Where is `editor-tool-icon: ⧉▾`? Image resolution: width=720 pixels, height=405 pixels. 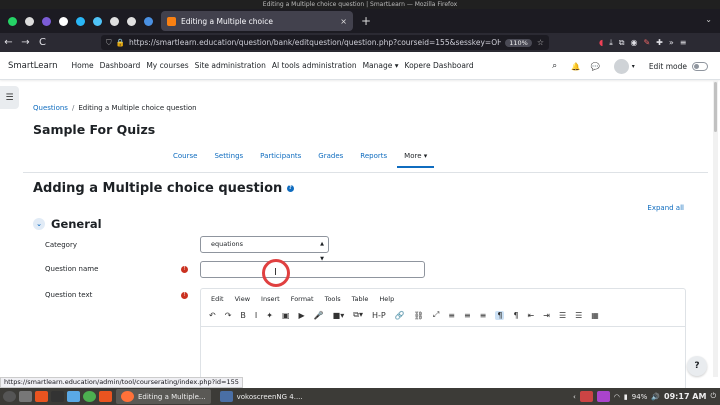 editor-tool-icon: ⧉▾ is located at coordinates (358, 315).